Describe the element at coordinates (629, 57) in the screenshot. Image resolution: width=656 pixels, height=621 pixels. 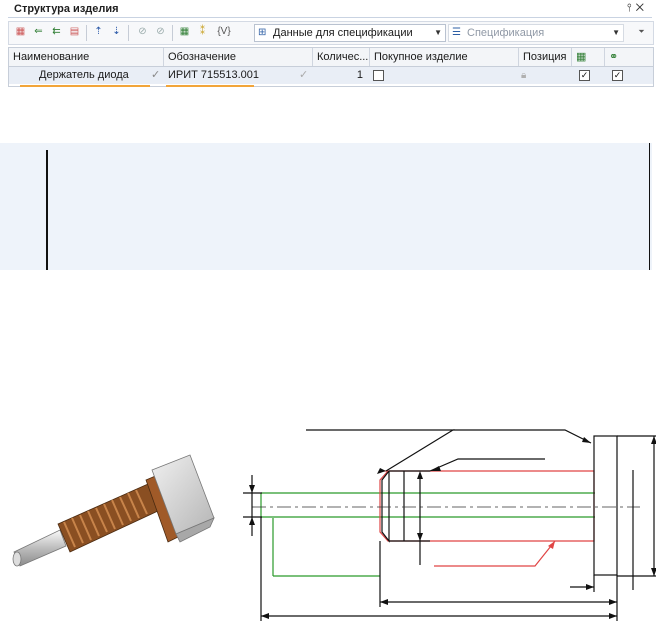
I see `col-link-icon: ⚭` at that location.